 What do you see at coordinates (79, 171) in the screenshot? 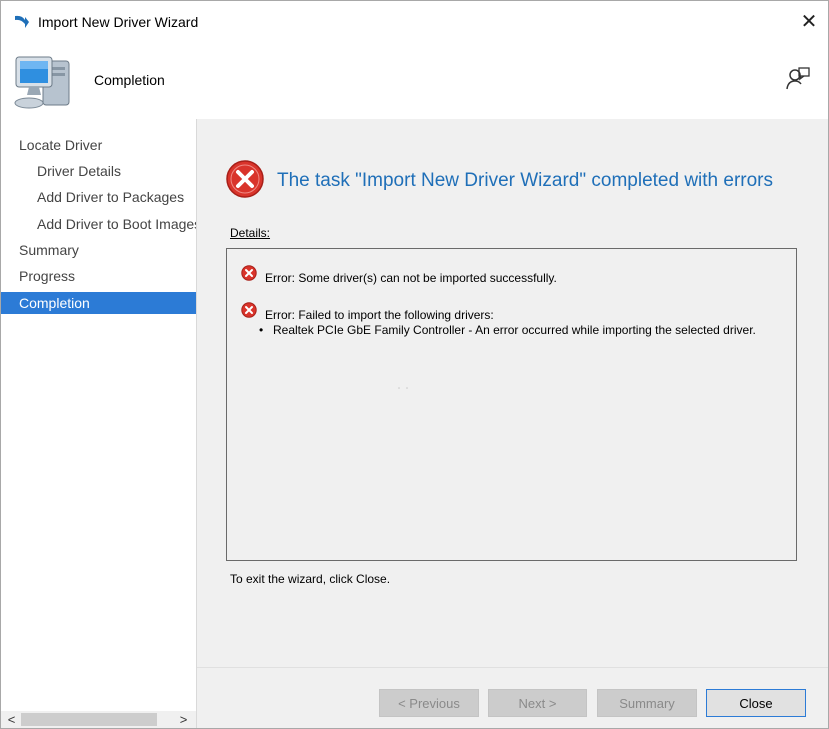
I see `nav-item-driver-details: Driver Details` at bounding box center [79, 171].